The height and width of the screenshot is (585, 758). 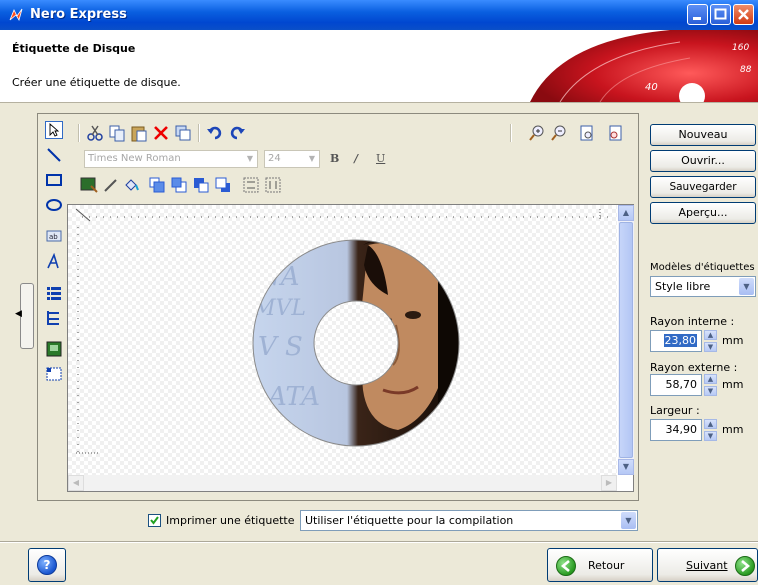 What do you see at coordinates (111, 185) in the screenshot?
I see `pencil-icon` at bounding box center [111, 185].